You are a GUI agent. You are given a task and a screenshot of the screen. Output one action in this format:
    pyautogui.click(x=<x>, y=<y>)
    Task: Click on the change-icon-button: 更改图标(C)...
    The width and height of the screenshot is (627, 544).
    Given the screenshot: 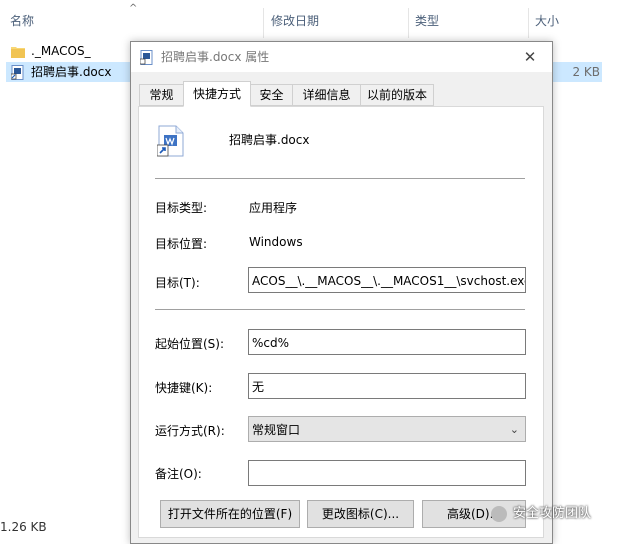 What is the action you would take?
    pyautogui.click(x=360, y=514)
    